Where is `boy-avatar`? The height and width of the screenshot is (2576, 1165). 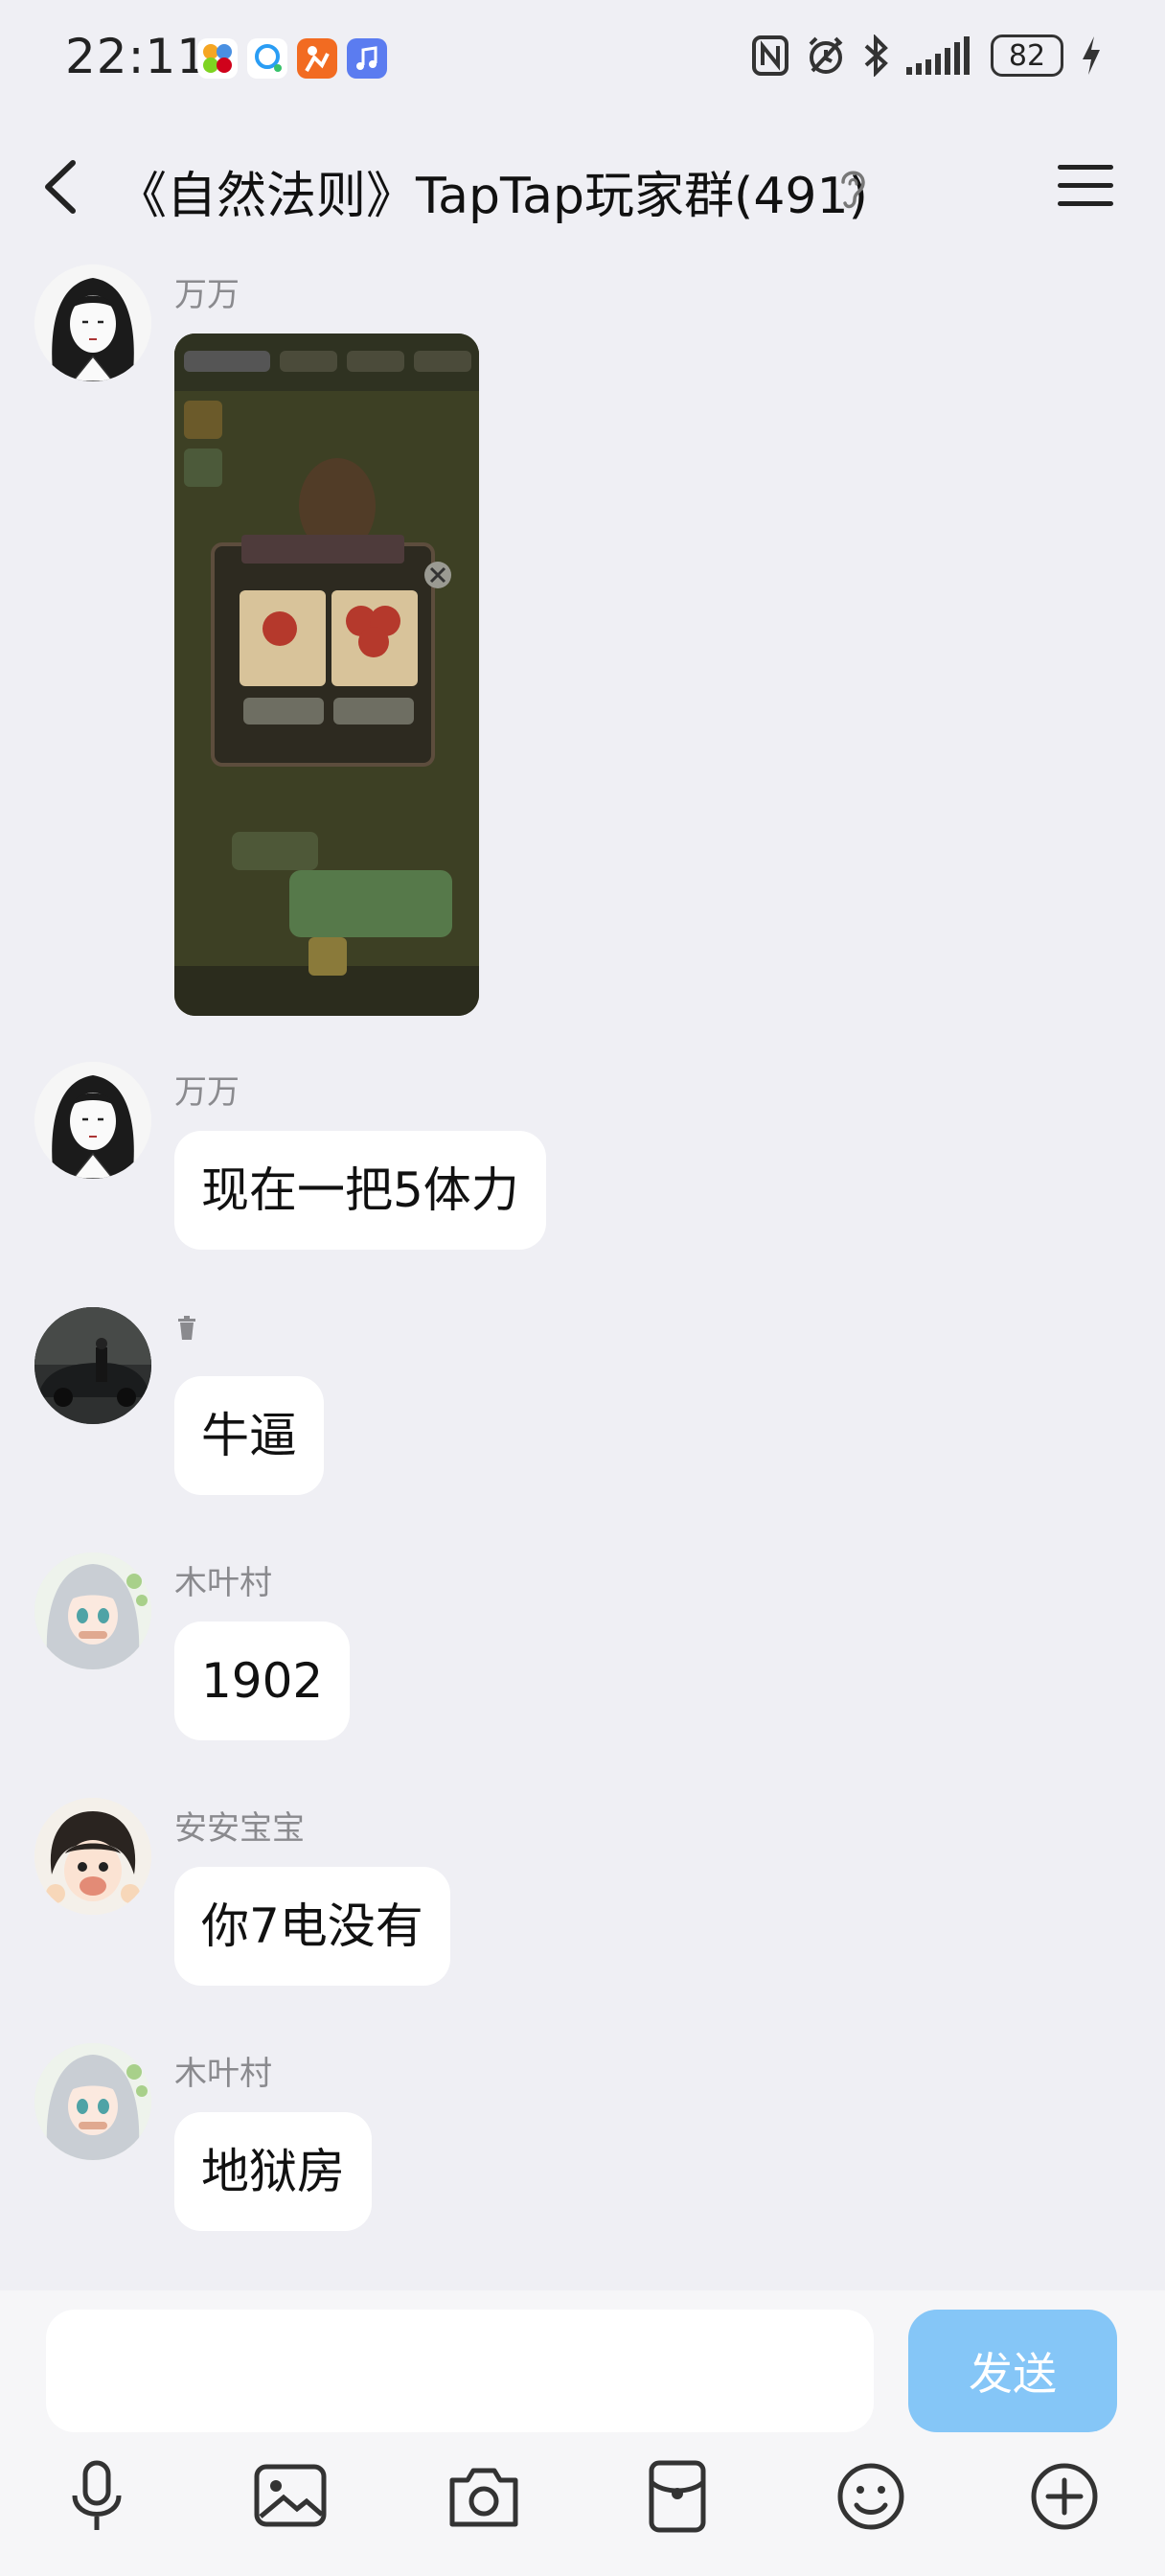 boy-avatar is located at coordinates (92, 1856).